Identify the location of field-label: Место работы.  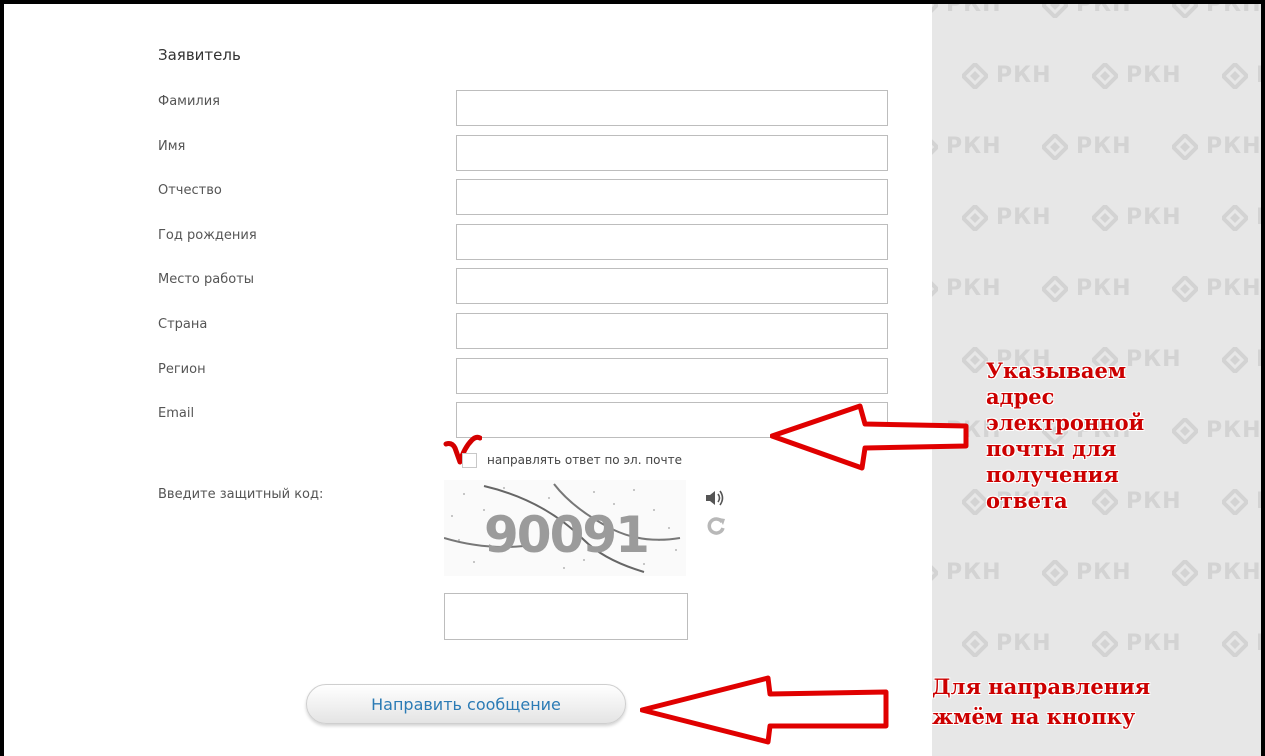
(206, 279).